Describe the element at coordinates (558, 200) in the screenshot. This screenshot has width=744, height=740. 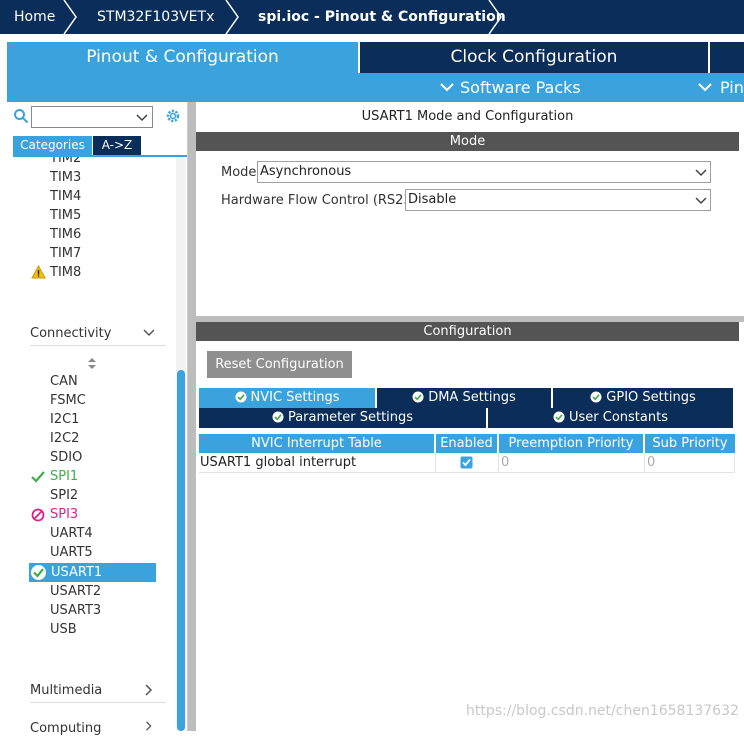
I see `flow-control-select: Disable` at that location.